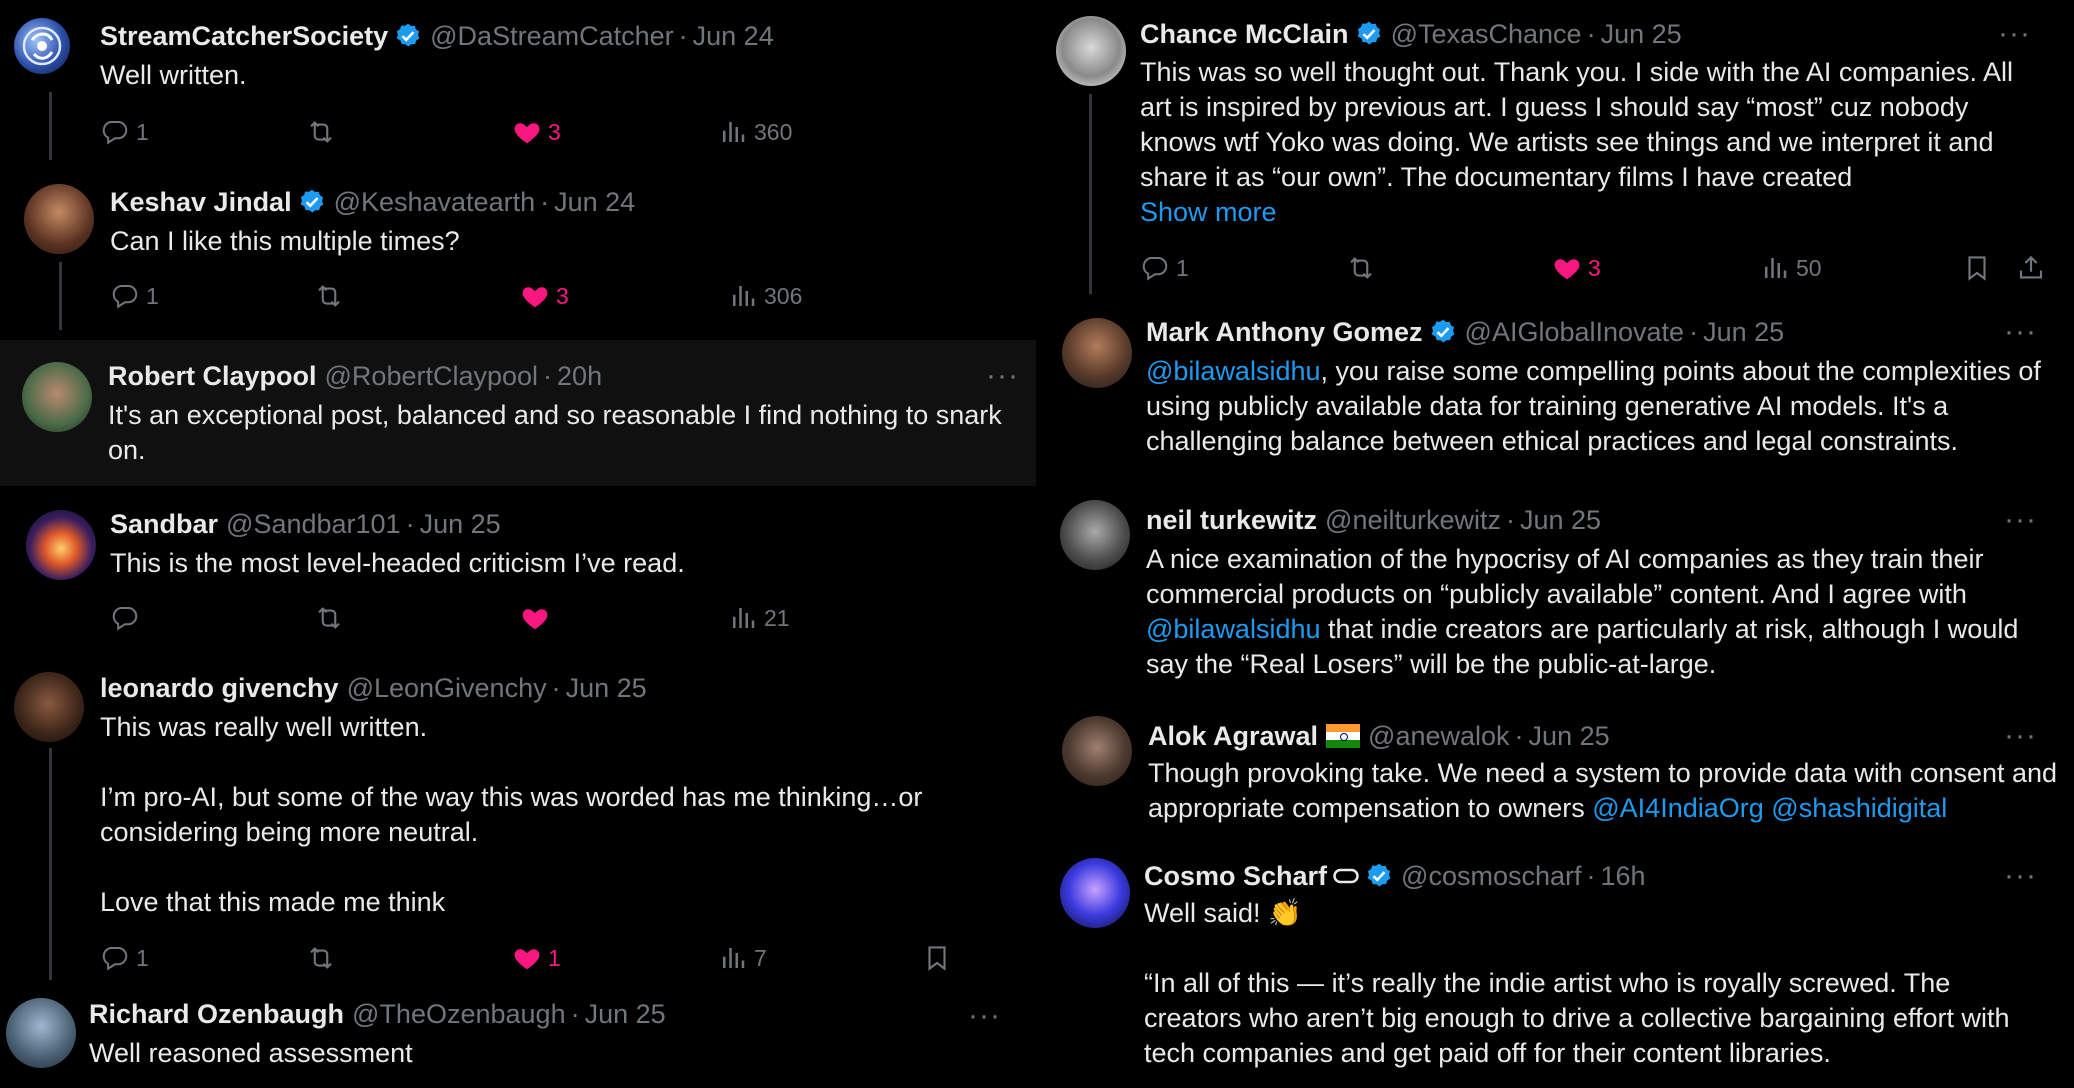  Describe the element at coordinates (1678, 808) in the screenshot. I see `mention-link: @AI4IndiaOrg` at that location.